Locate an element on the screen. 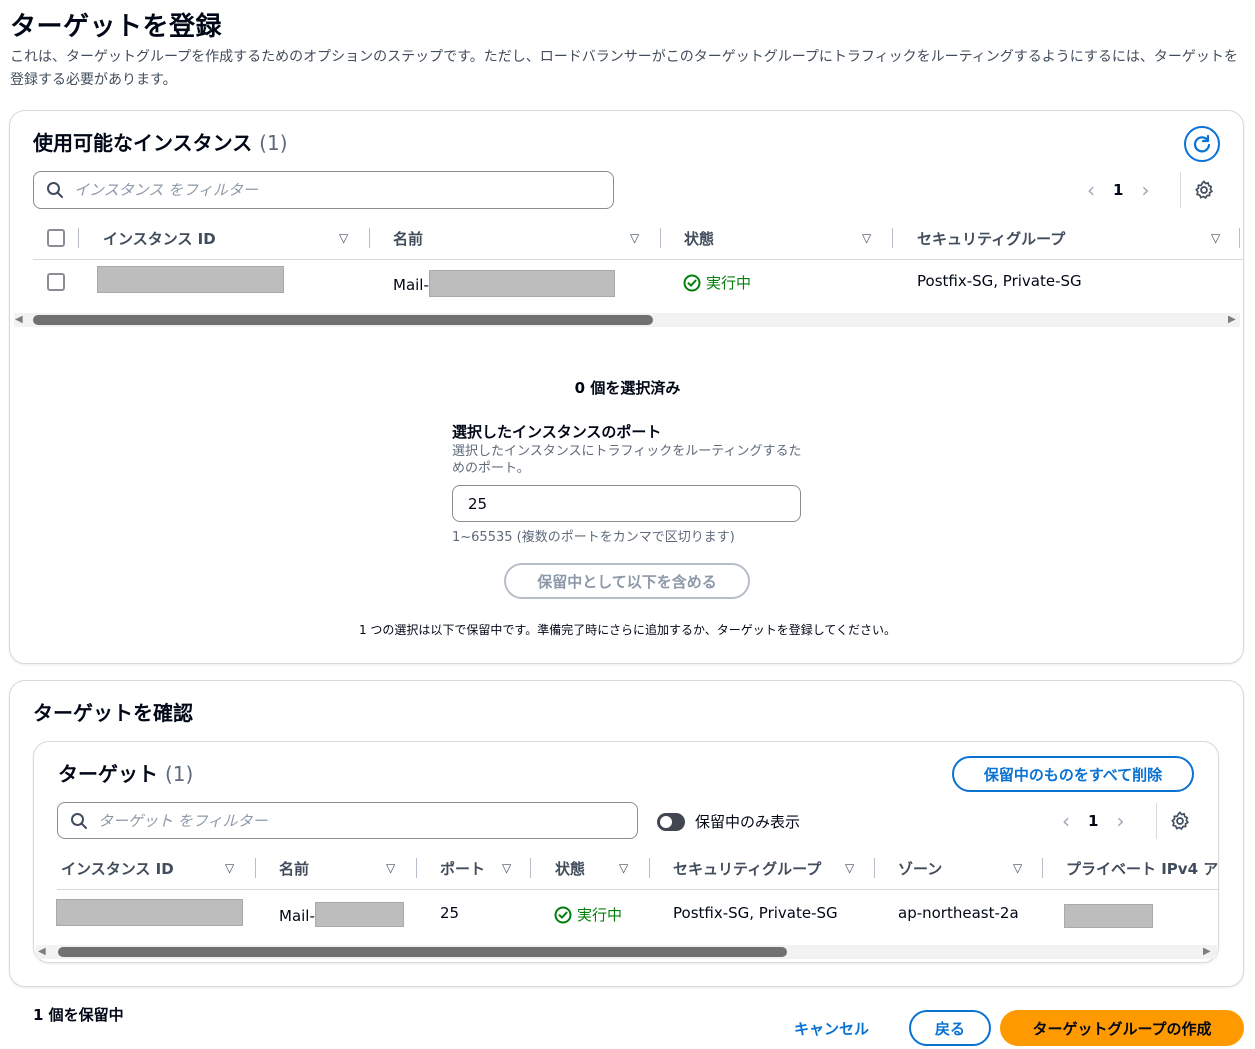 The height and width of the screenshot is (1049, 1255). target-filter-search is located at coordinates (347, 820).